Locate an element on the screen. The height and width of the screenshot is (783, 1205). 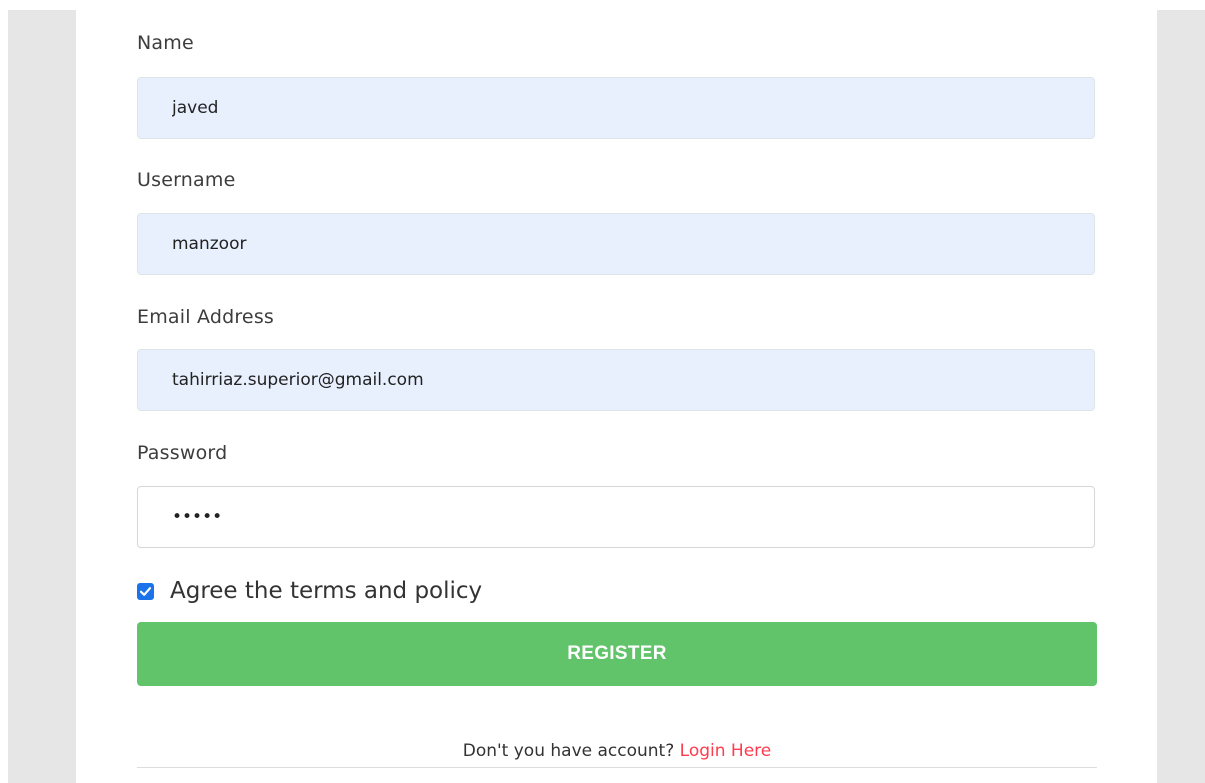
name-input is located at coordinates (616, 108).